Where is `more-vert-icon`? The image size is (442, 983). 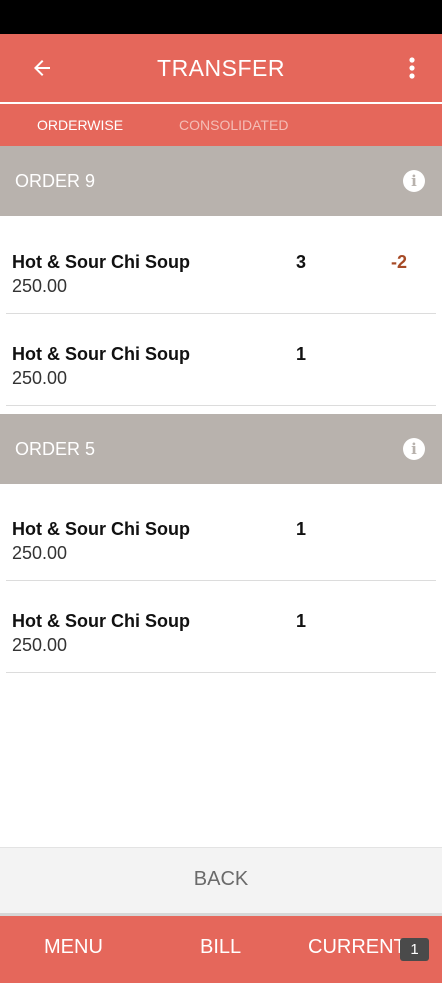 more-vert-icon is located at coordinates (412, 68).